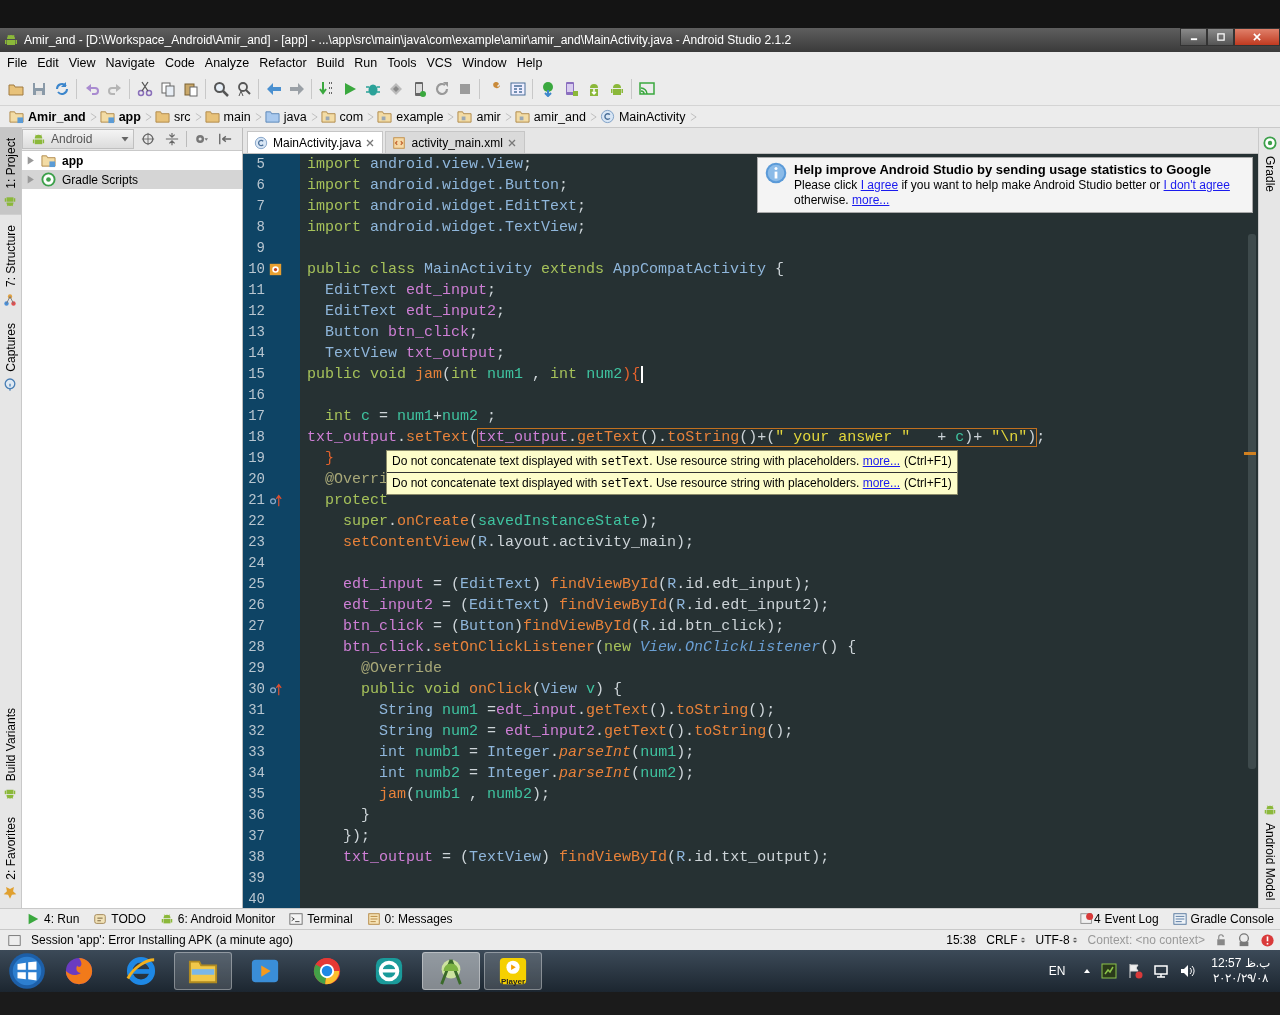 Image resolution: width=1280 pixels, height=1015 pixels. I want to click on menu-item: Help, so click(529, 62).